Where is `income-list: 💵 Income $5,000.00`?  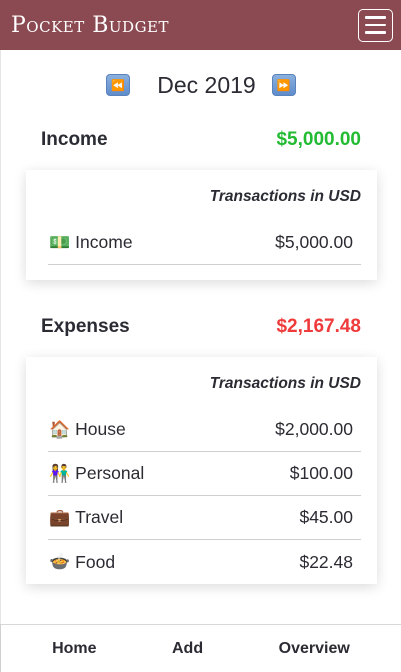
income-list: 💵 Income $5,000.00 is located at coordinates (204, 246).